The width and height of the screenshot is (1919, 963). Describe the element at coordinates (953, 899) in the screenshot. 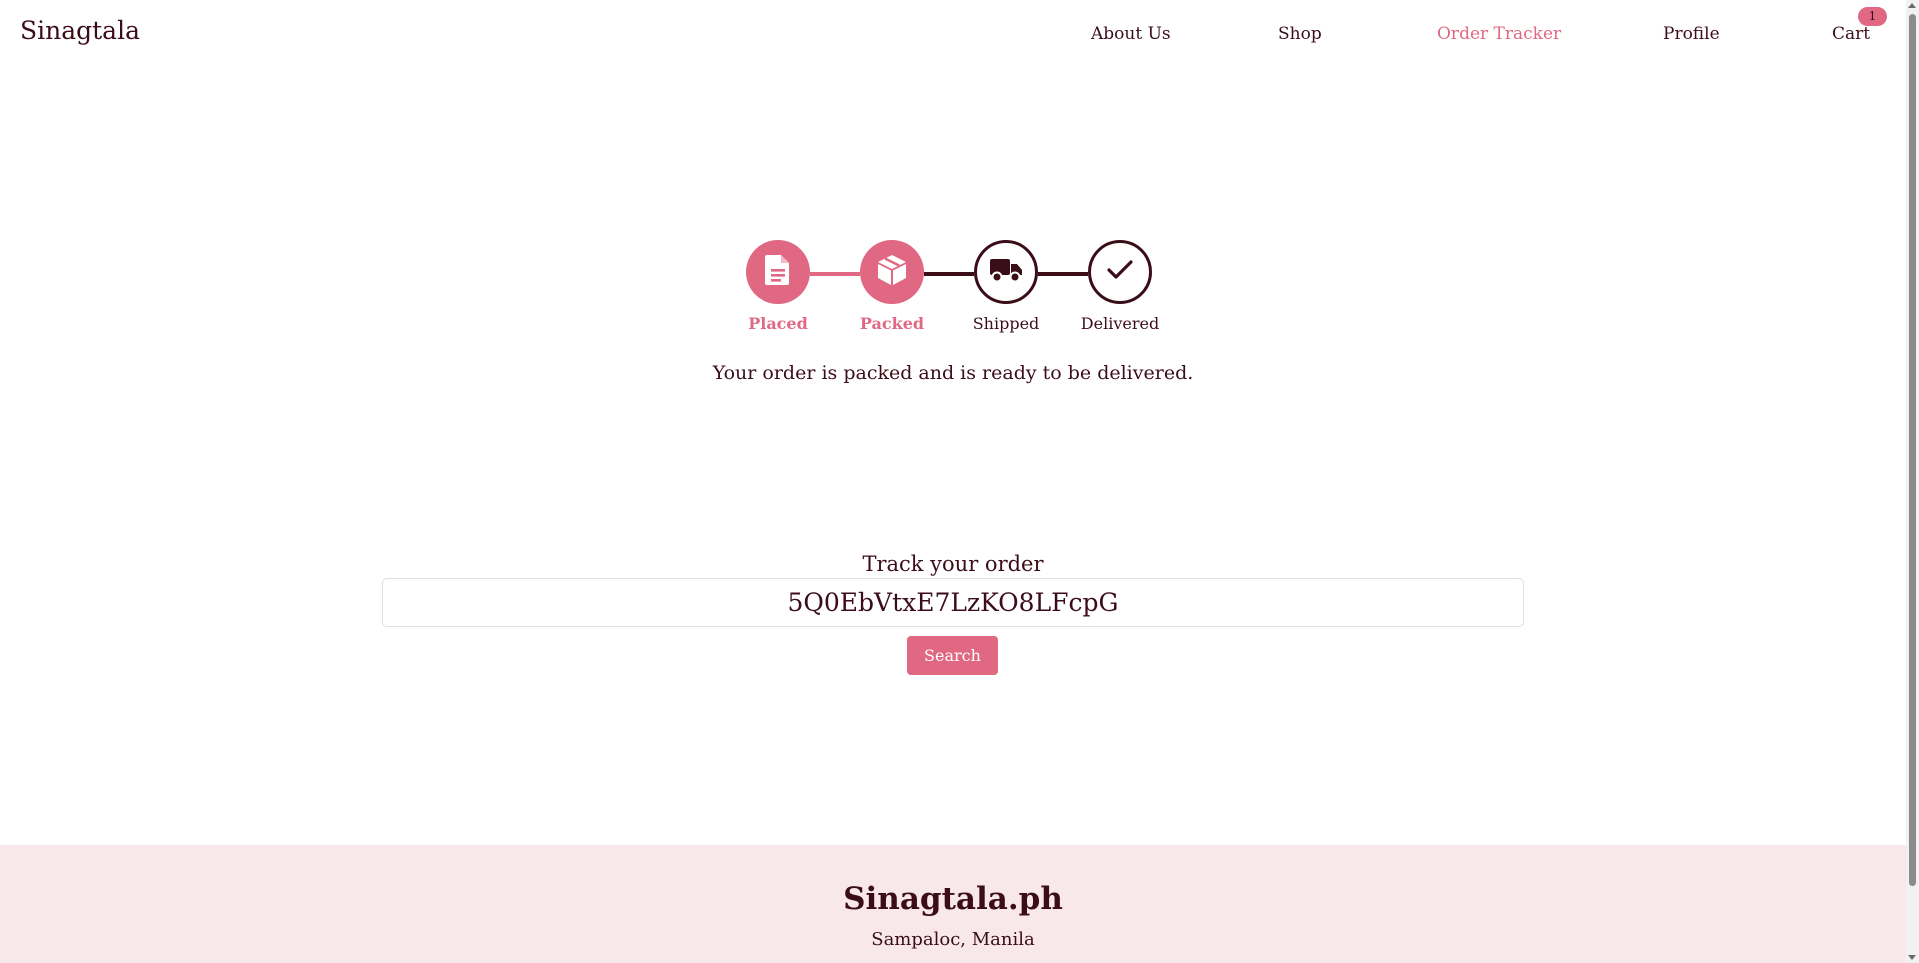

I see `footer-title: Sinagtala.ph` at that location.